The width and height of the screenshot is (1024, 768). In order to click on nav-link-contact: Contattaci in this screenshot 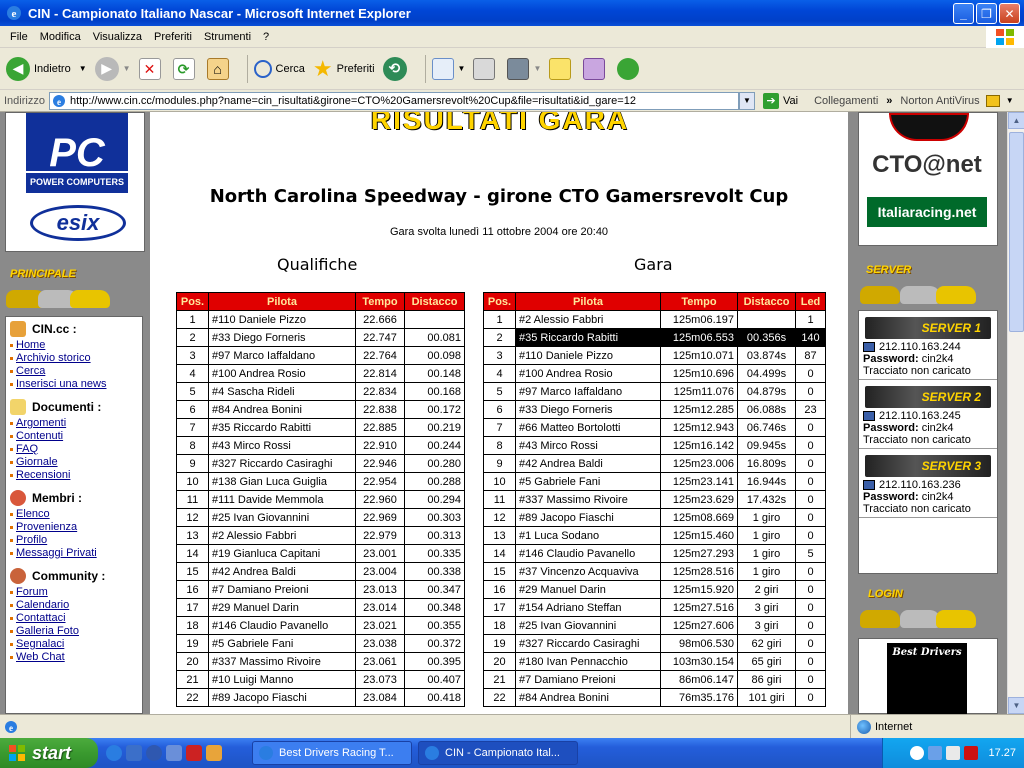, I will do `click(74, 618)`.